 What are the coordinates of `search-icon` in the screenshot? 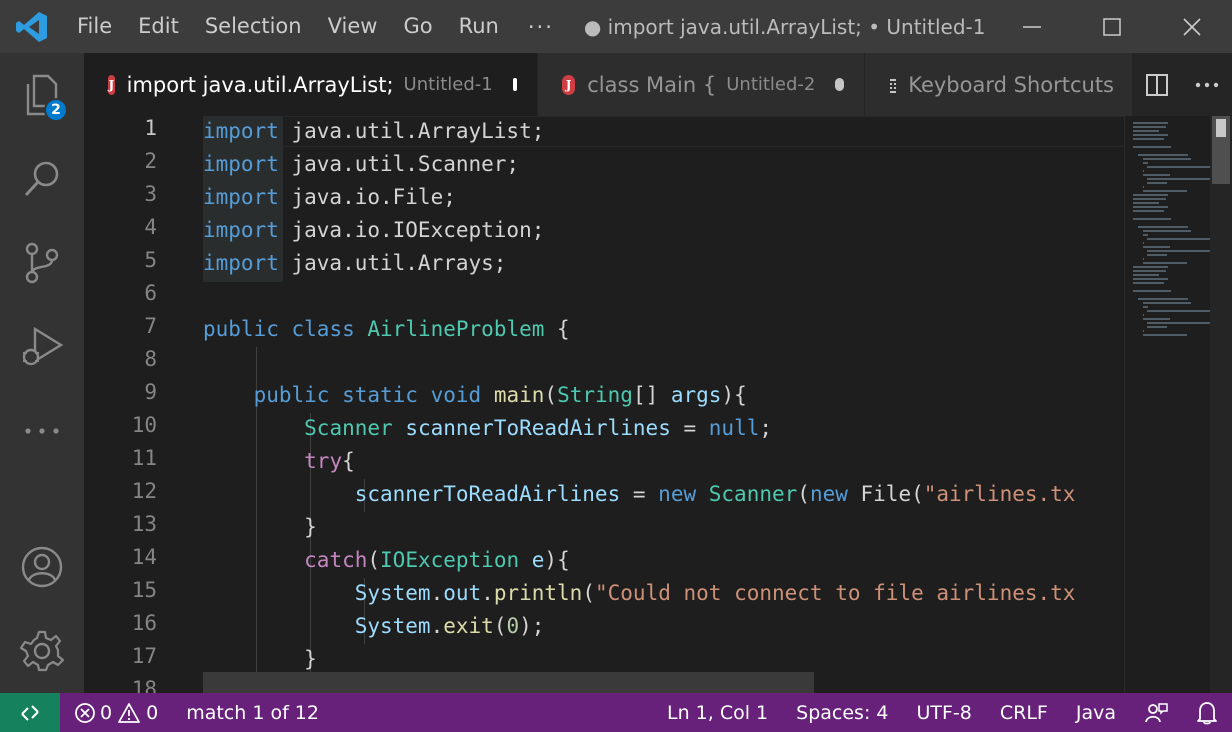 It's located at (41, 179).